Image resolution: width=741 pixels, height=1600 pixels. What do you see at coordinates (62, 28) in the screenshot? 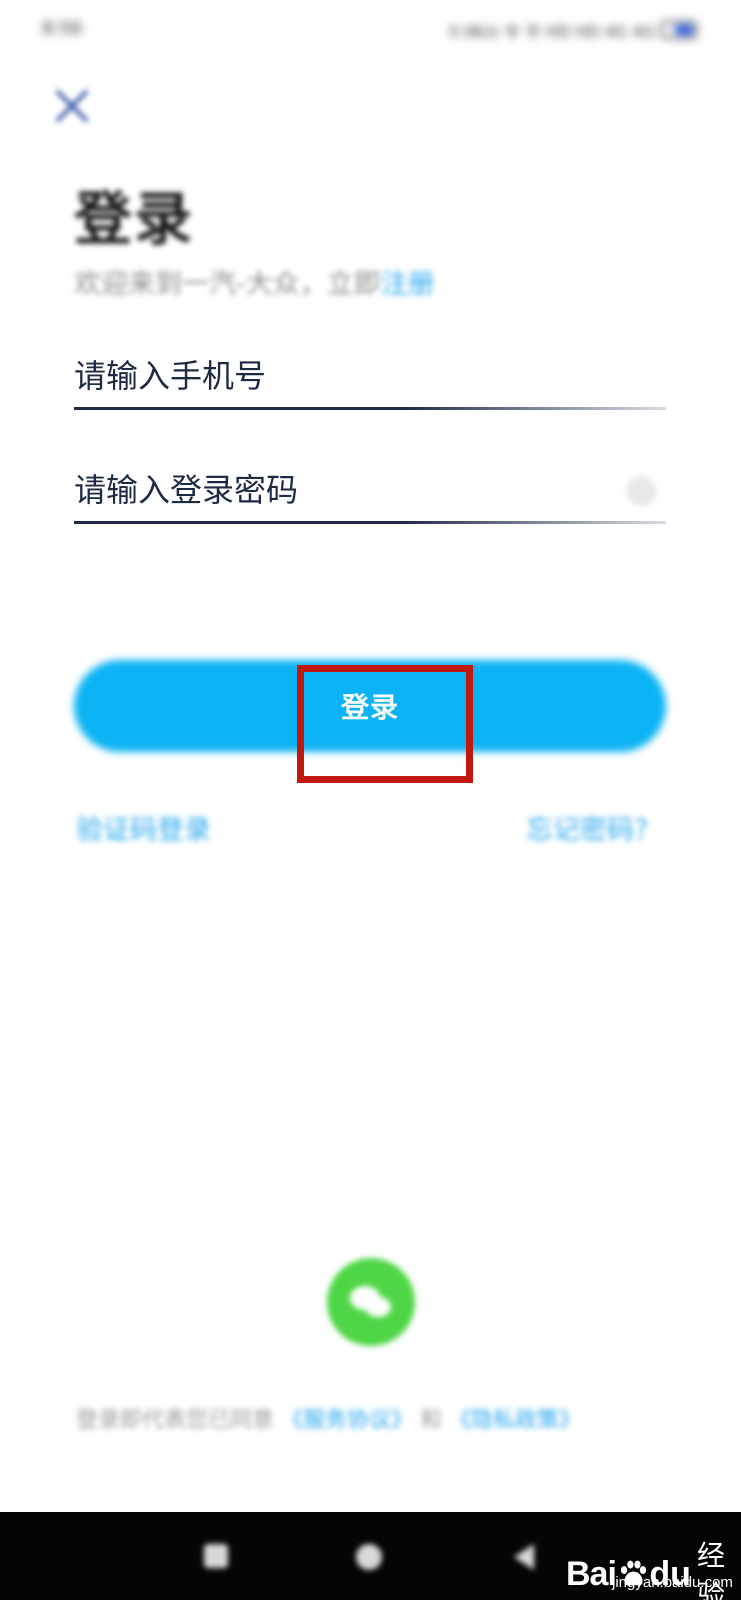
I see `status-time: 8:56` at bounding box center [62, 28].